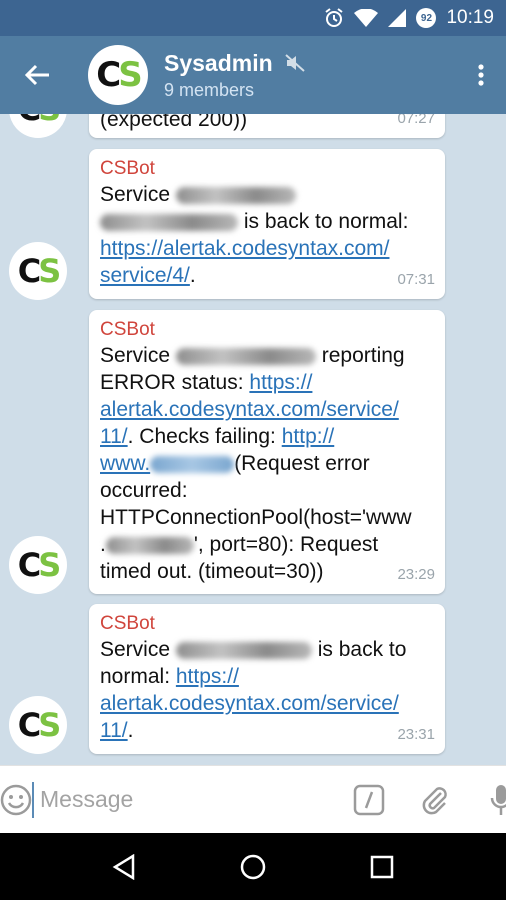  I want to click on square-recents-icon, so click(381, 866).